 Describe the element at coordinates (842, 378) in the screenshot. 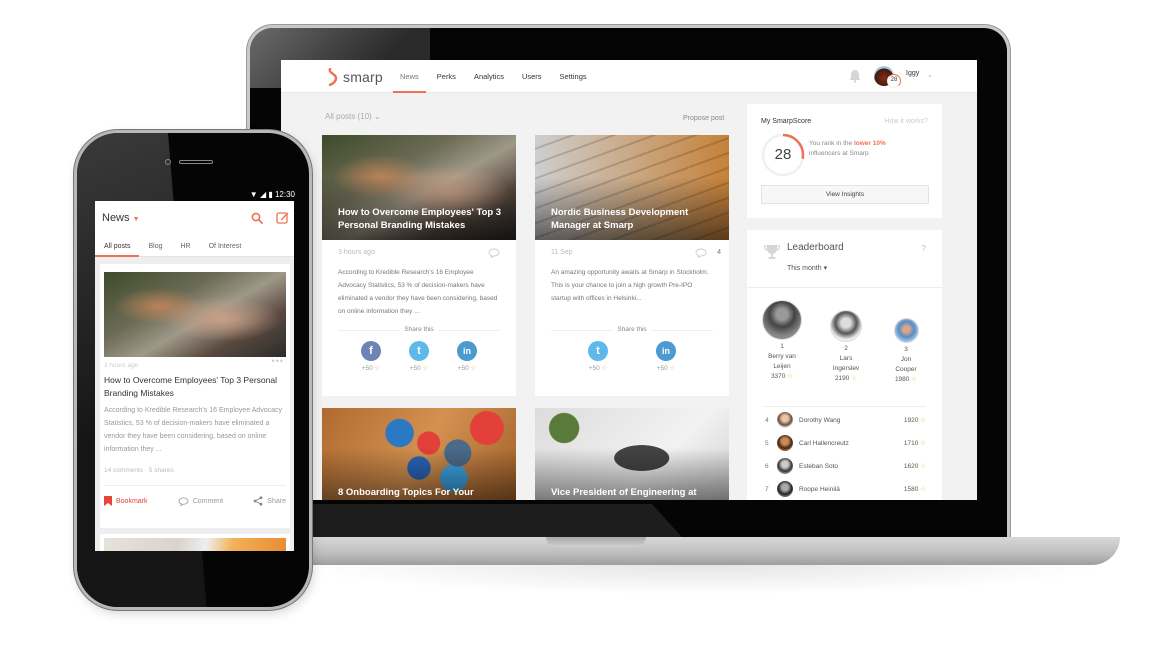

I see `podium-points: 2190` at that location.